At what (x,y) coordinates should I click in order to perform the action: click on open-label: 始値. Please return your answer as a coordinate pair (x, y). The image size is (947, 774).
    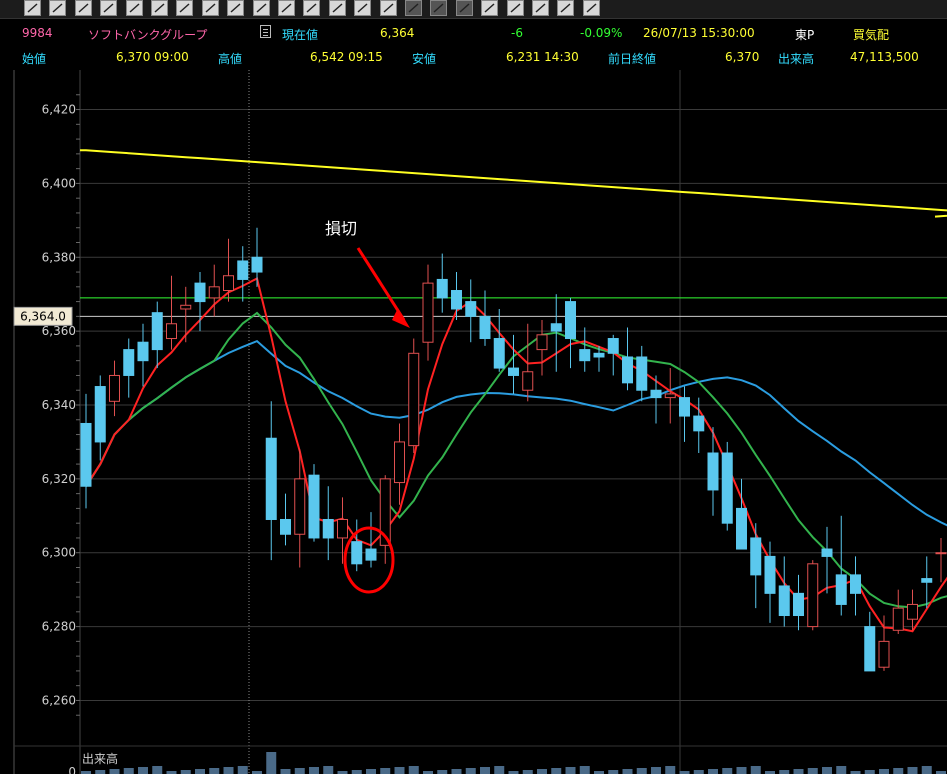
    Looking at the image, I should click on (34, 59).